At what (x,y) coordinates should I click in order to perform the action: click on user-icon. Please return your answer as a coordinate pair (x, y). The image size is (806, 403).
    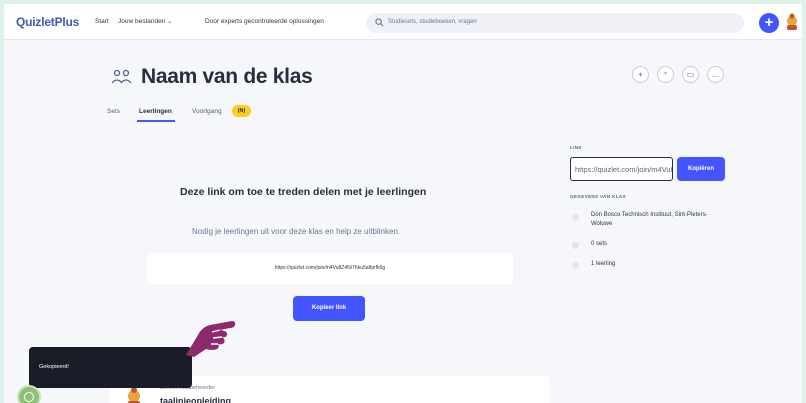
    Looking at the image, I should click on (575, 265).